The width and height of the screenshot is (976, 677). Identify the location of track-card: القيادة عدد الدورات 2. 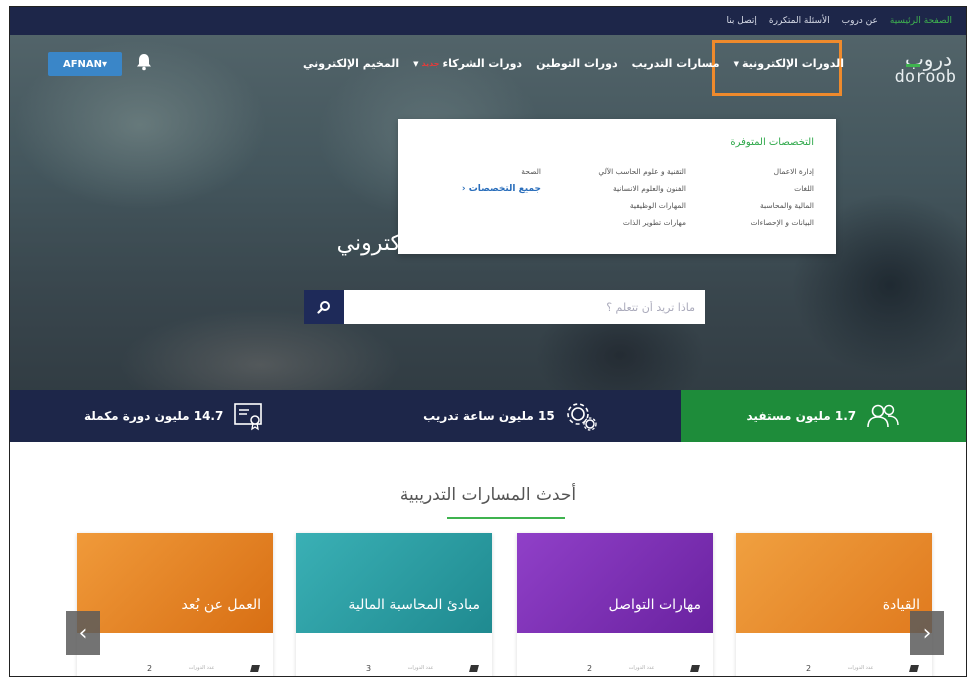
(834, 604).